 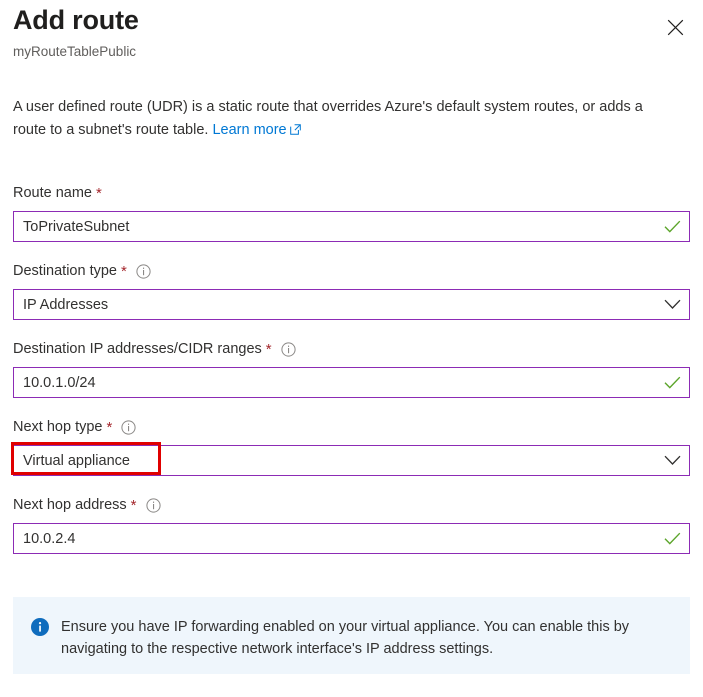 What do you see at coordinates (249, 130) in the screenshot?
I see `learn-more-label: Learn more` at bounding box center [249, 130].